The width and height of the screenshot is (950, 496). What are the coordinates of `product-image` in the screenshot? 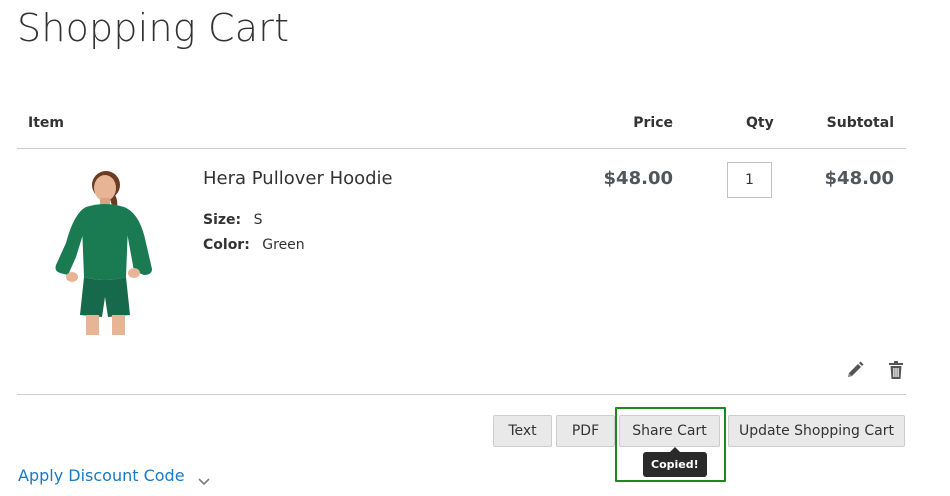 It's located at (98, 250).